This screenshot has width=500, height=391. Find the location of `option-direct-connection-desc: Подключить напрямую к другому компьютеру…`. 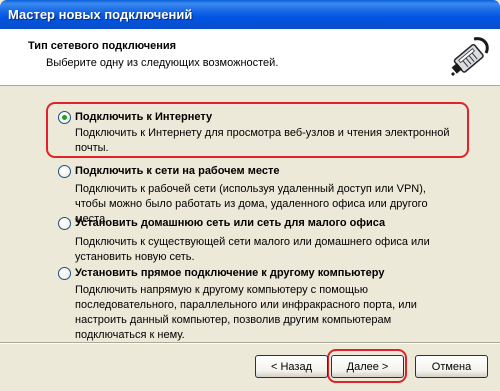

option-direct-connection-desc: Подключить напрямую к другому компьютеру… is located at coordinates (246, 312).